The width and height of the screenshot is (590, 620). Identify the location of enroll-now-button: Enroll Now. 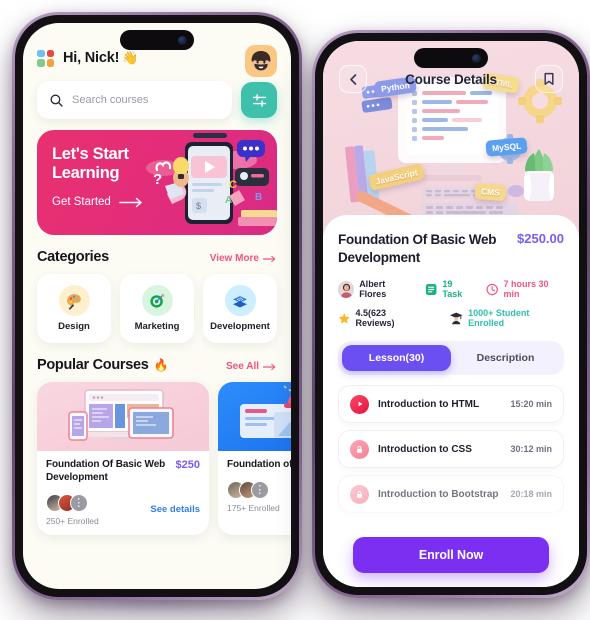
(451, 555).